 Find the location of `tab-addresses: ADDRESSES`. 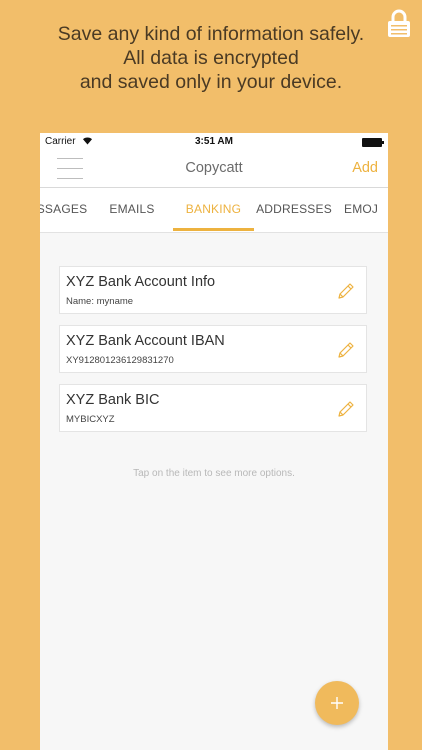

tab-addresses: ADDRESSES is located at coordinates (294, 209).